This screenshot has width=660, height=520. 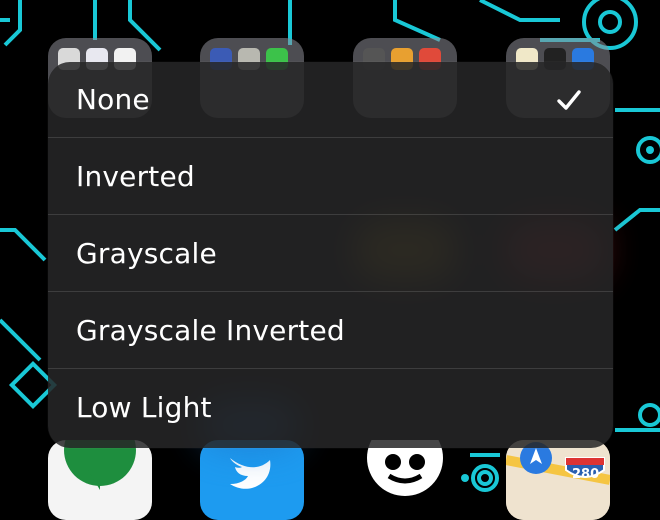 I want to click on menu-item-inverted: Inverted, so click(x=330, y=175).